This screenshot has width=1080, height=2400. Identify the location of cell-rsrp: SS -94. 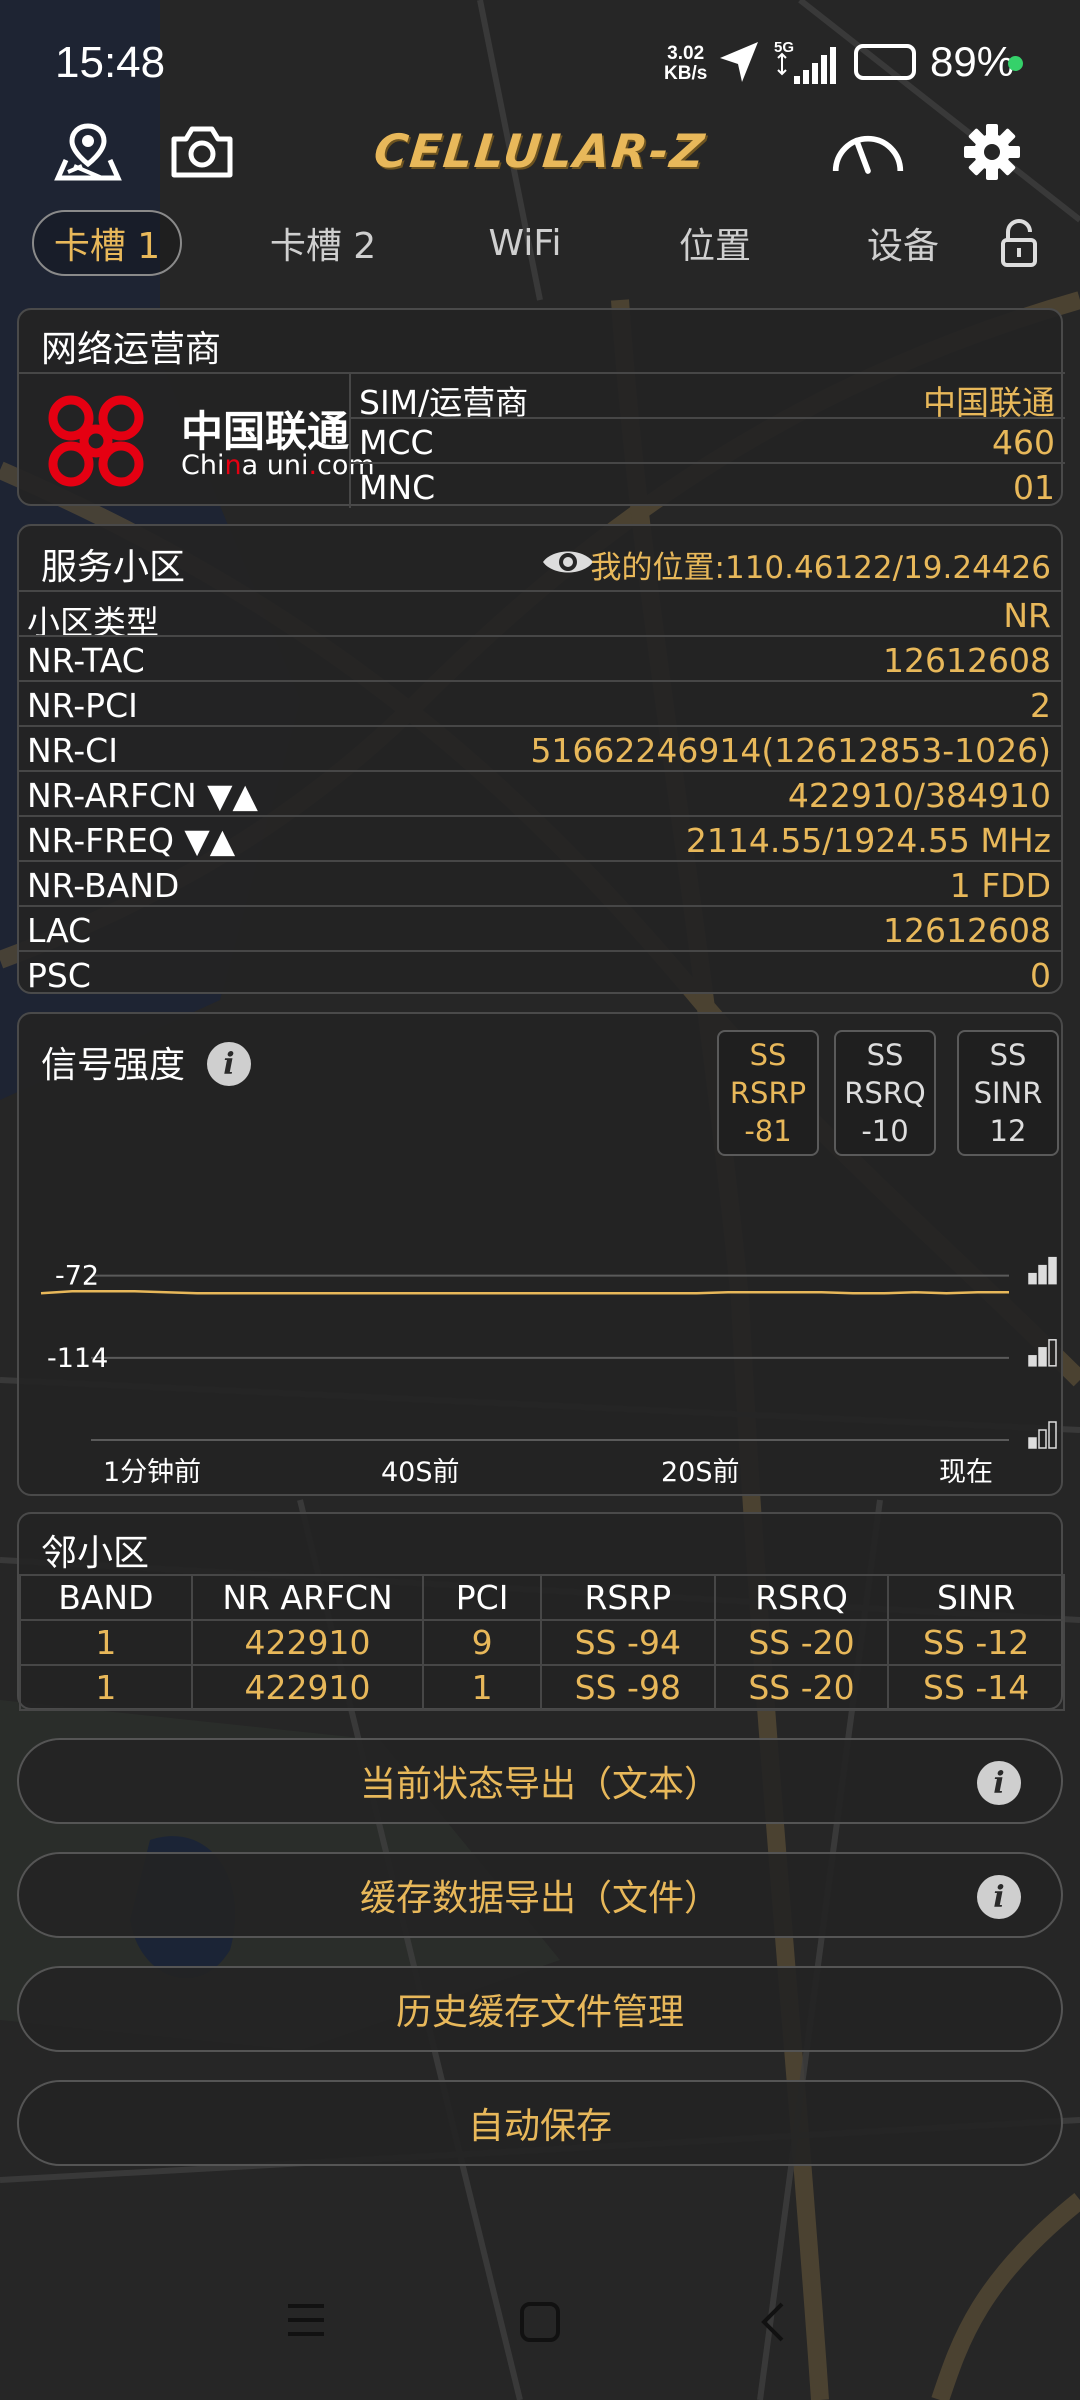
(628, 1642).